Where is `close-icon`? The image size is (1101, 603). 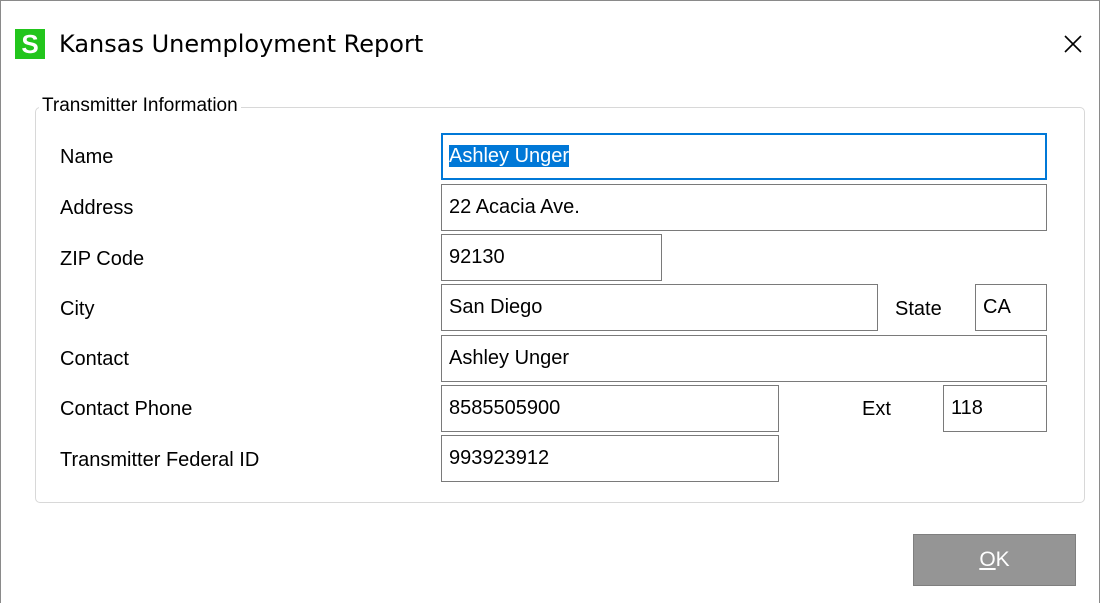 close-icon is located at coordinates (1073, 44).